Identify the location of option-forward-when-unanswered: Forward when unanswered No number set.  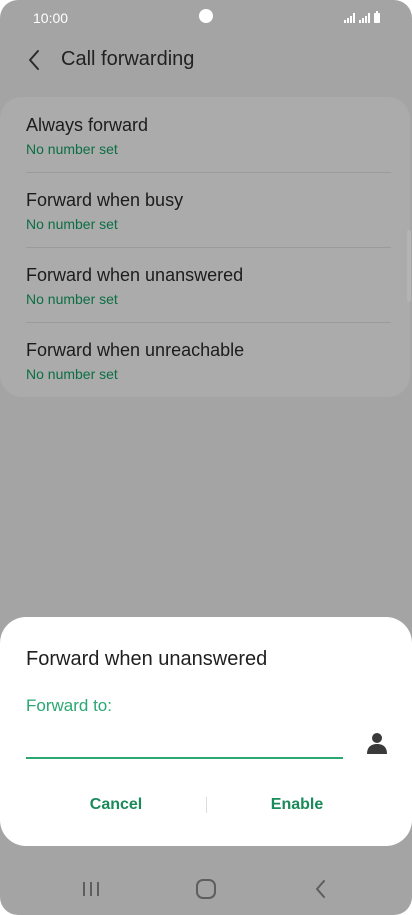
(205, 284).